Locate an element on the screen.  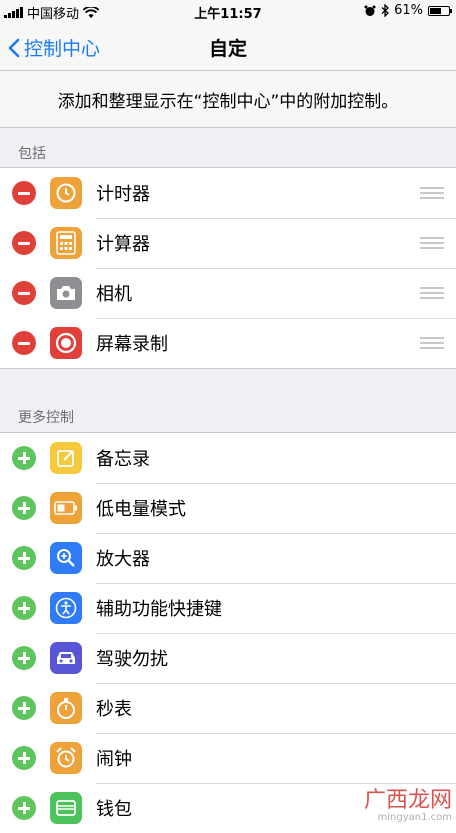
item-label: 相机 is located at coordinates (114, 294).